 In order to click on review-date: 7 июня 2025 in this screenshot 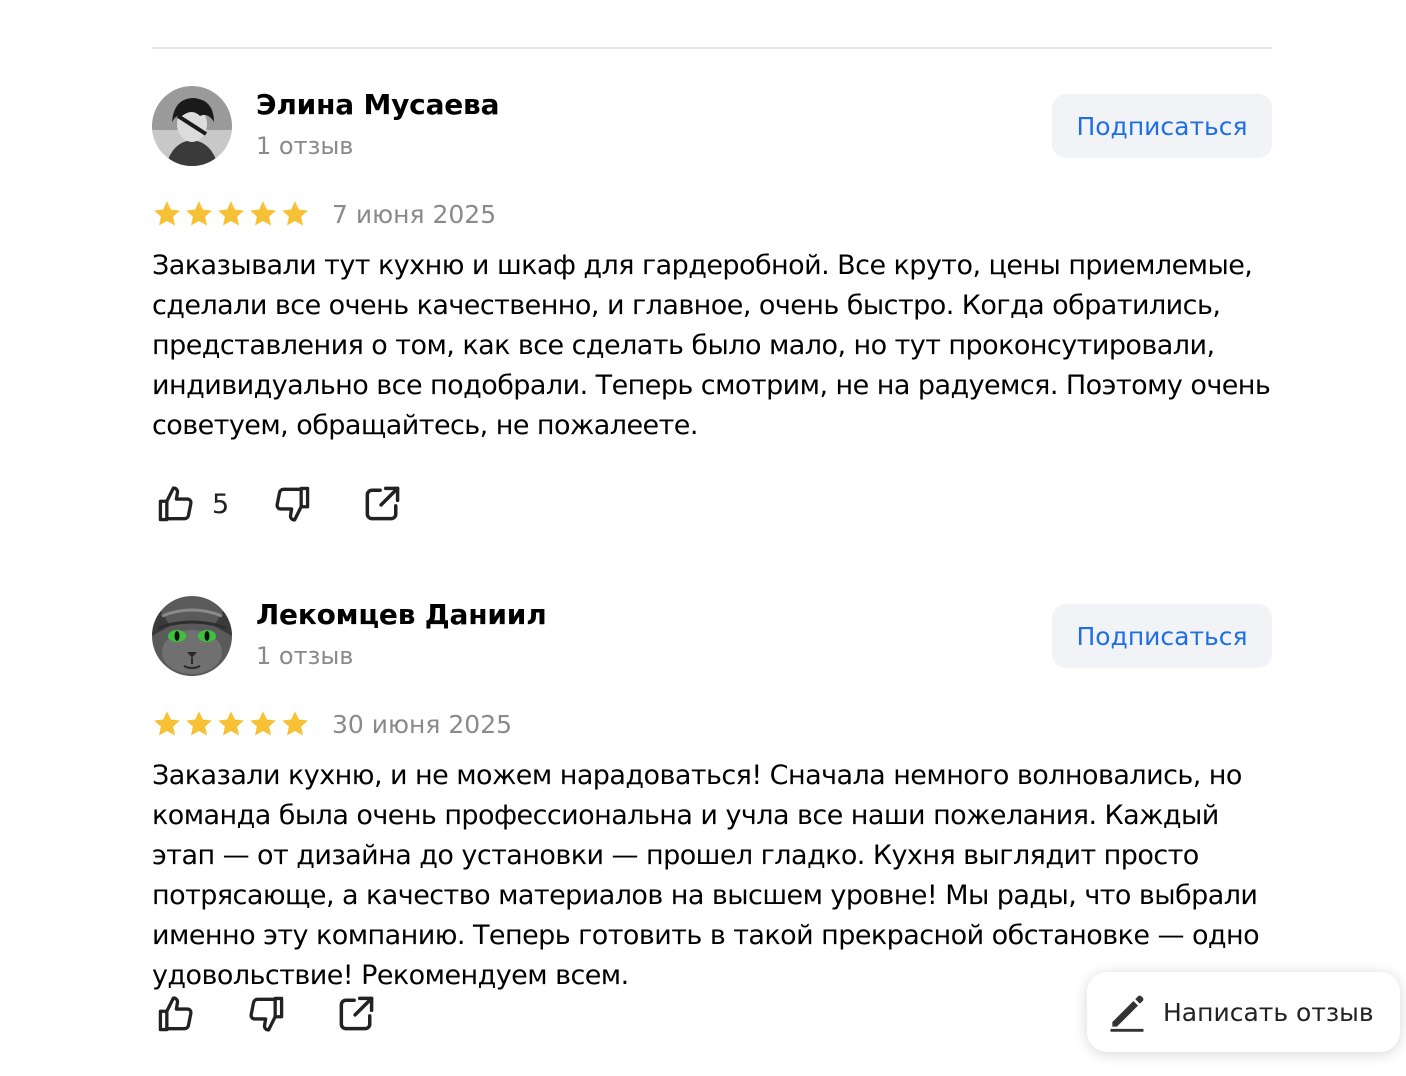, I will do `click(414, 214)`.